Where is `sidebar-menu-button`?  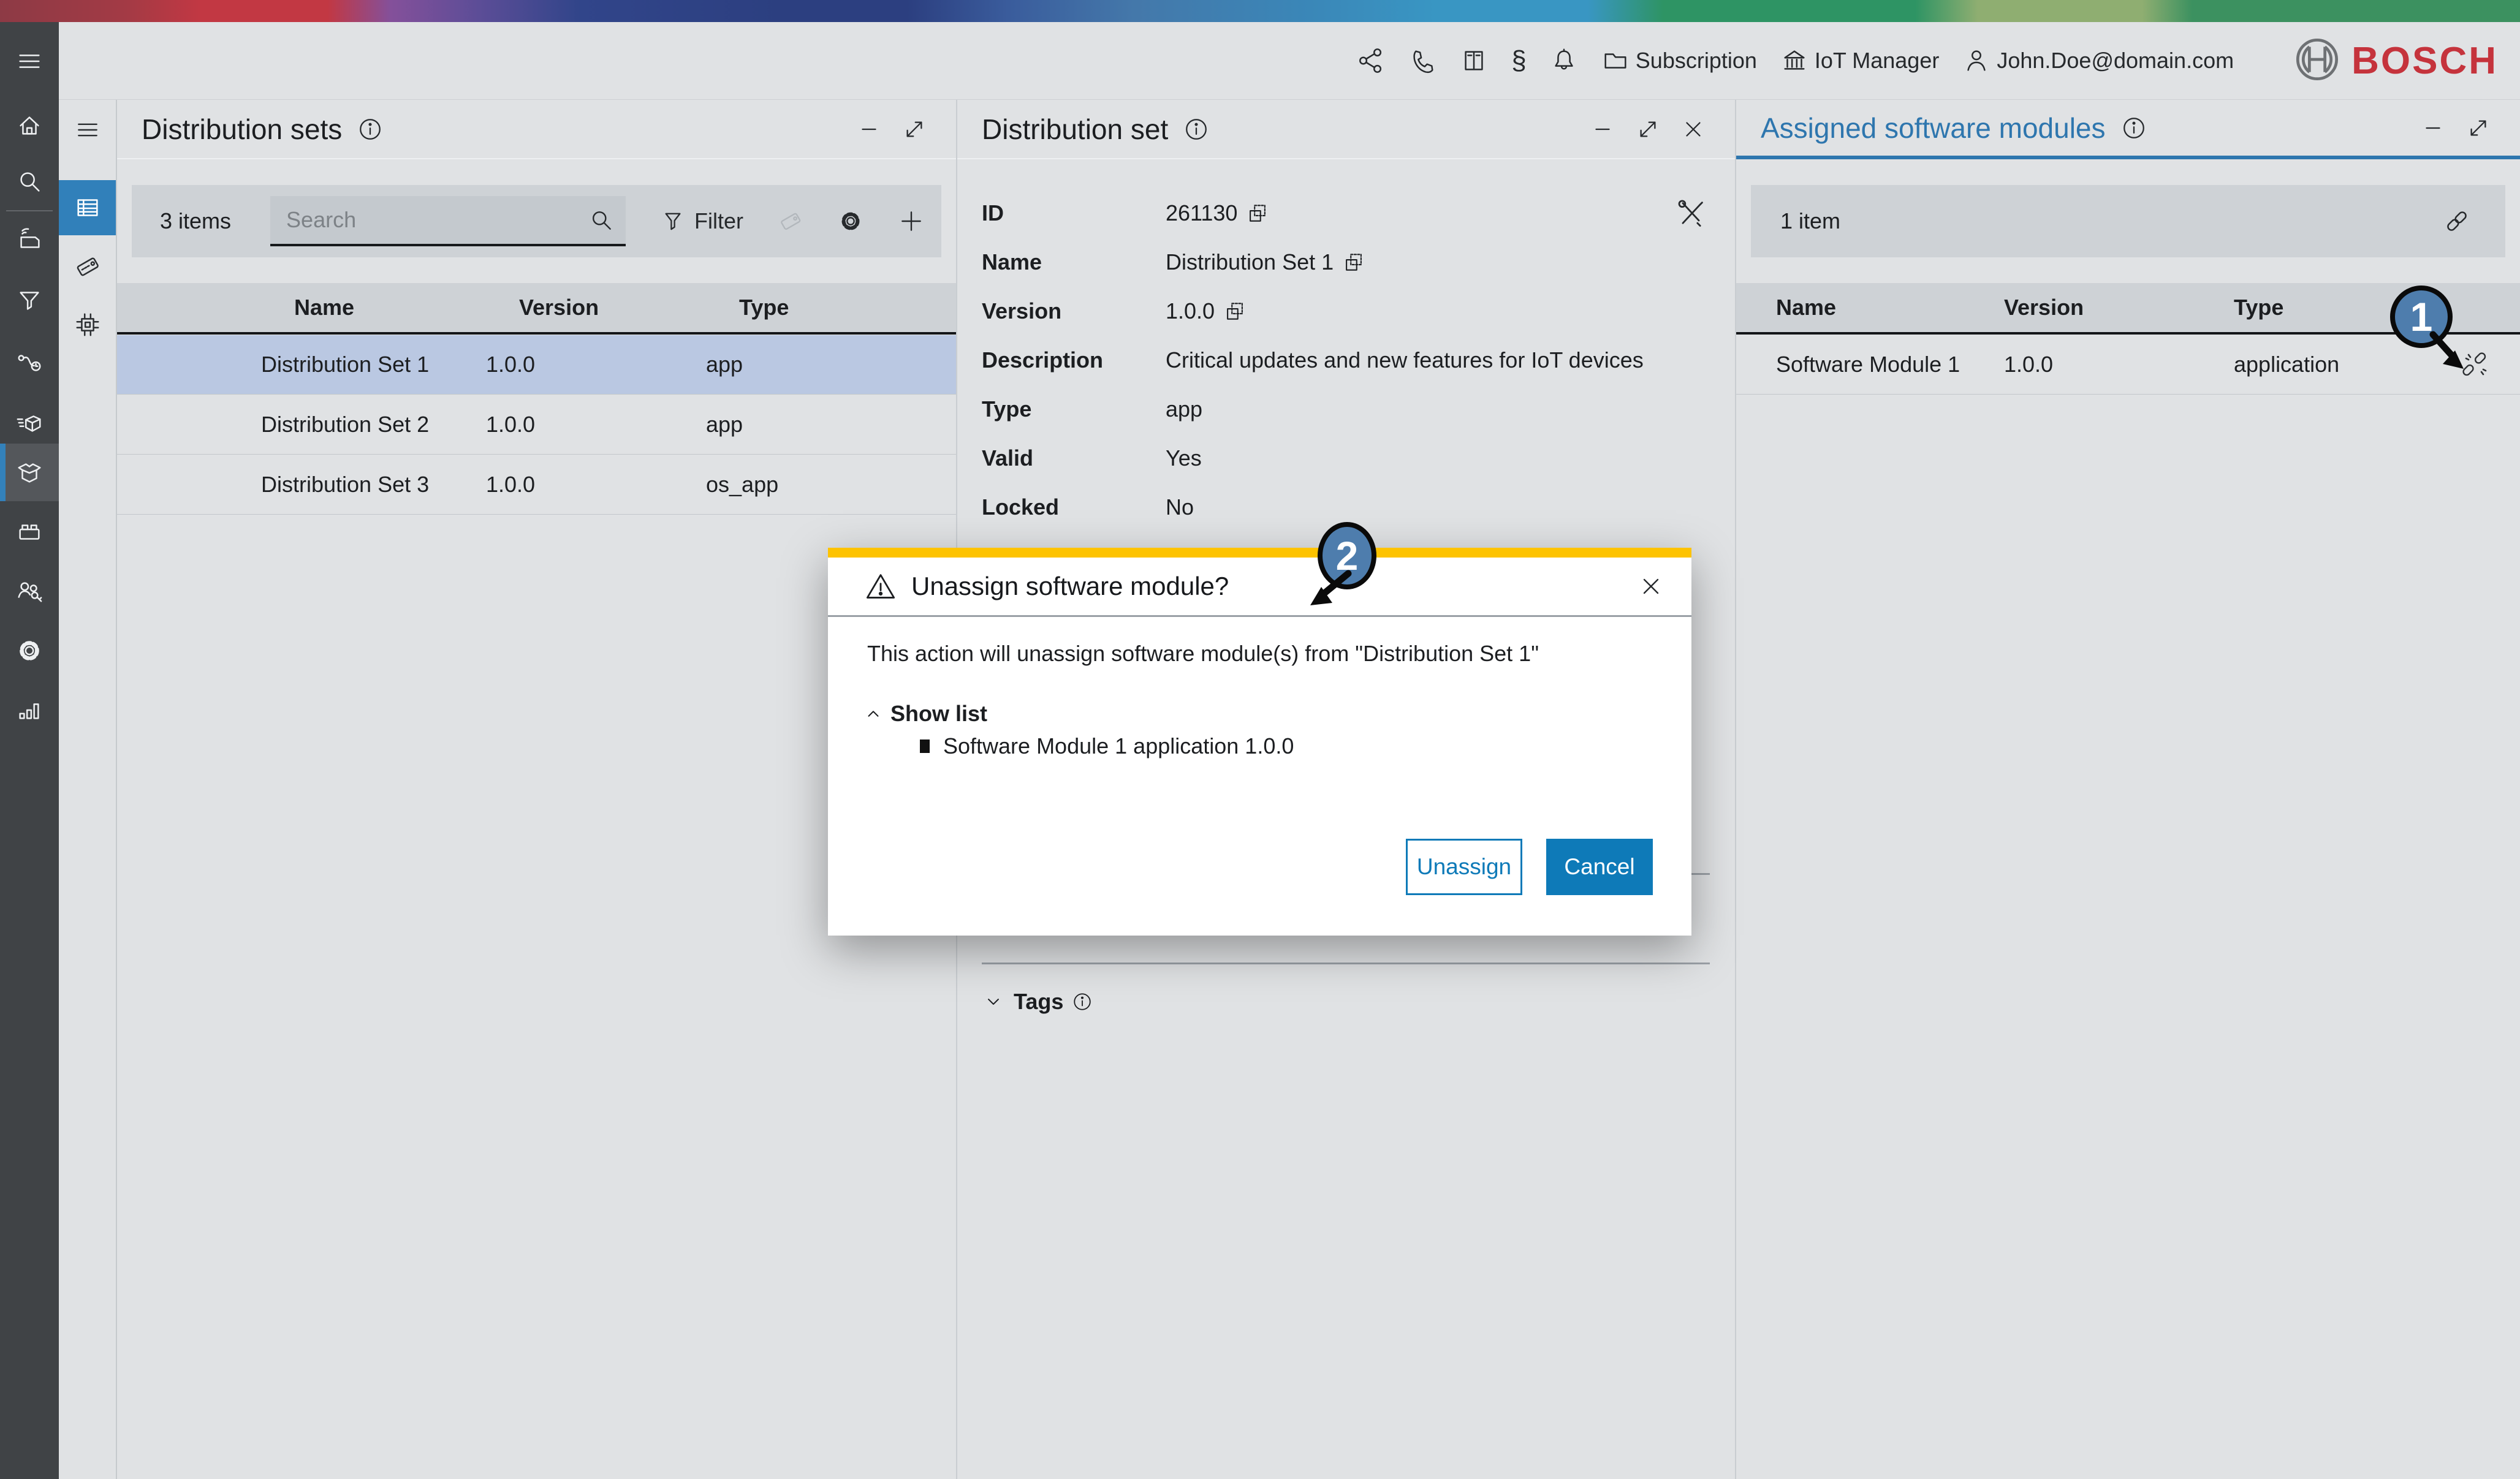
sidebar-menu-button is located at coordinates (29, 61).